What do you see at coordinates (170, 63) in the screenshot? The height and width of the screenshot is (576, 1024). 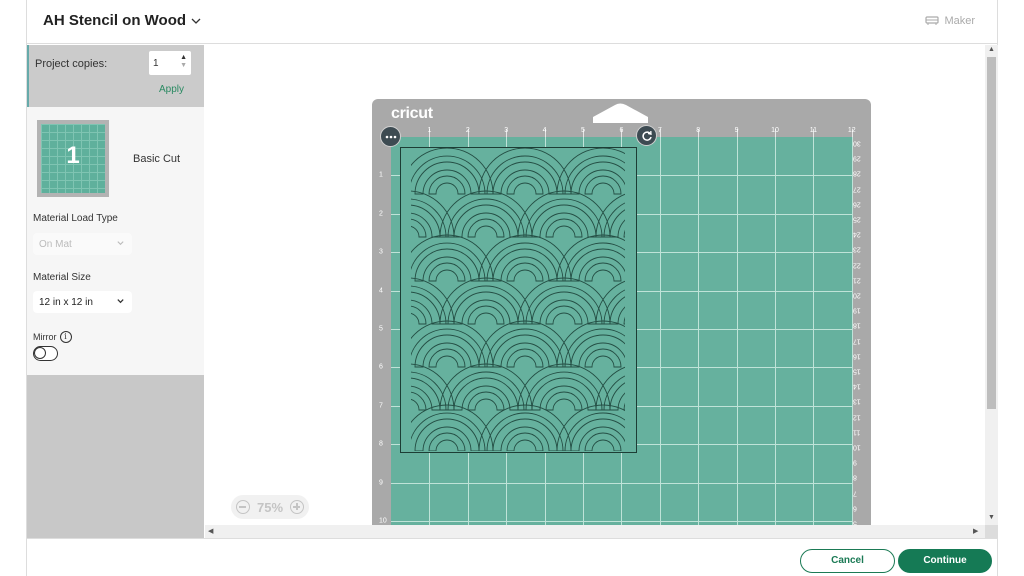 I see `copies-stepper: 1 ▲ ▼` at bounding box center [170, 63].